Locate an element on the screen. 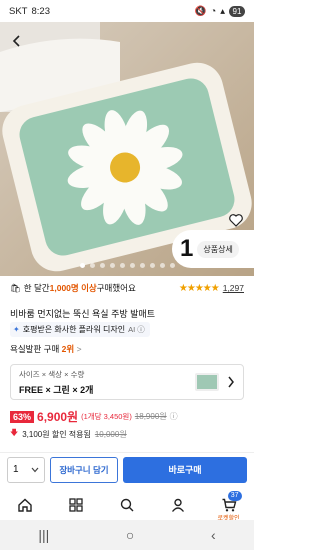 This screenshot has height=550, width=320. heart-icon is located at coordinates (236, 220).